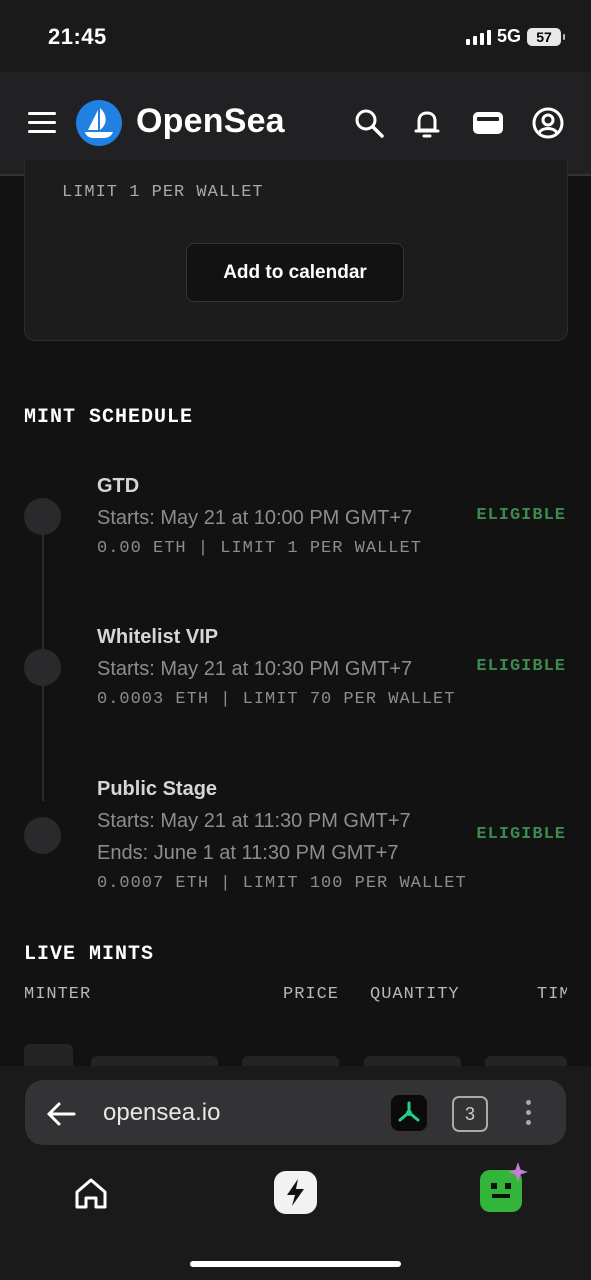 The height and width of the screenshot is (1280, 591). I want to click on wallet-icon, so click(488, 123).